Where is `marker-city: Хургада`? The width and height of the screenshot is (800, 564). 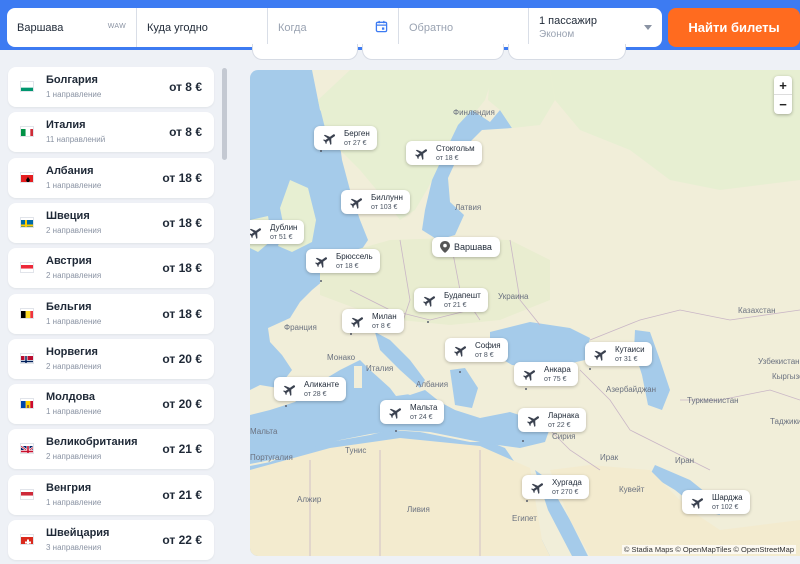 marker-city: Хургада is located at coordinates (567, 482).